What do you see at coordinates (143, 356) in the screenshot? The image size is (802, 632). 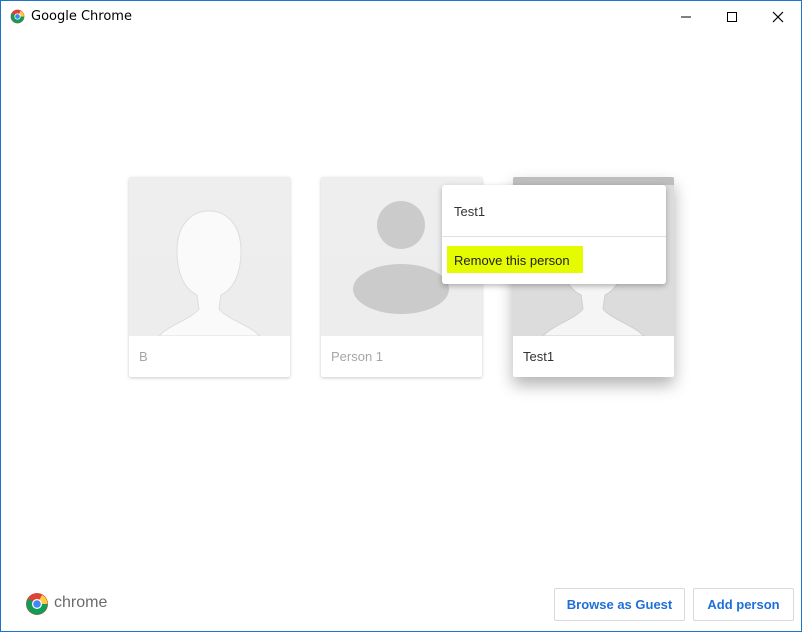 I see `profile-name: B` at bounding box center [143, 356].